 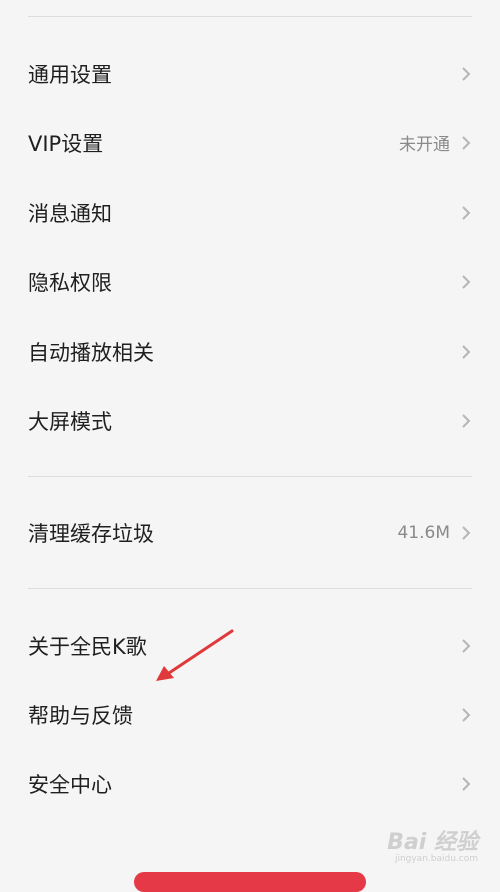 What do you see at coordinates (70, 74) in the screenshot?
I see `row-label: 通用设置` at bounding box center [70, 74].